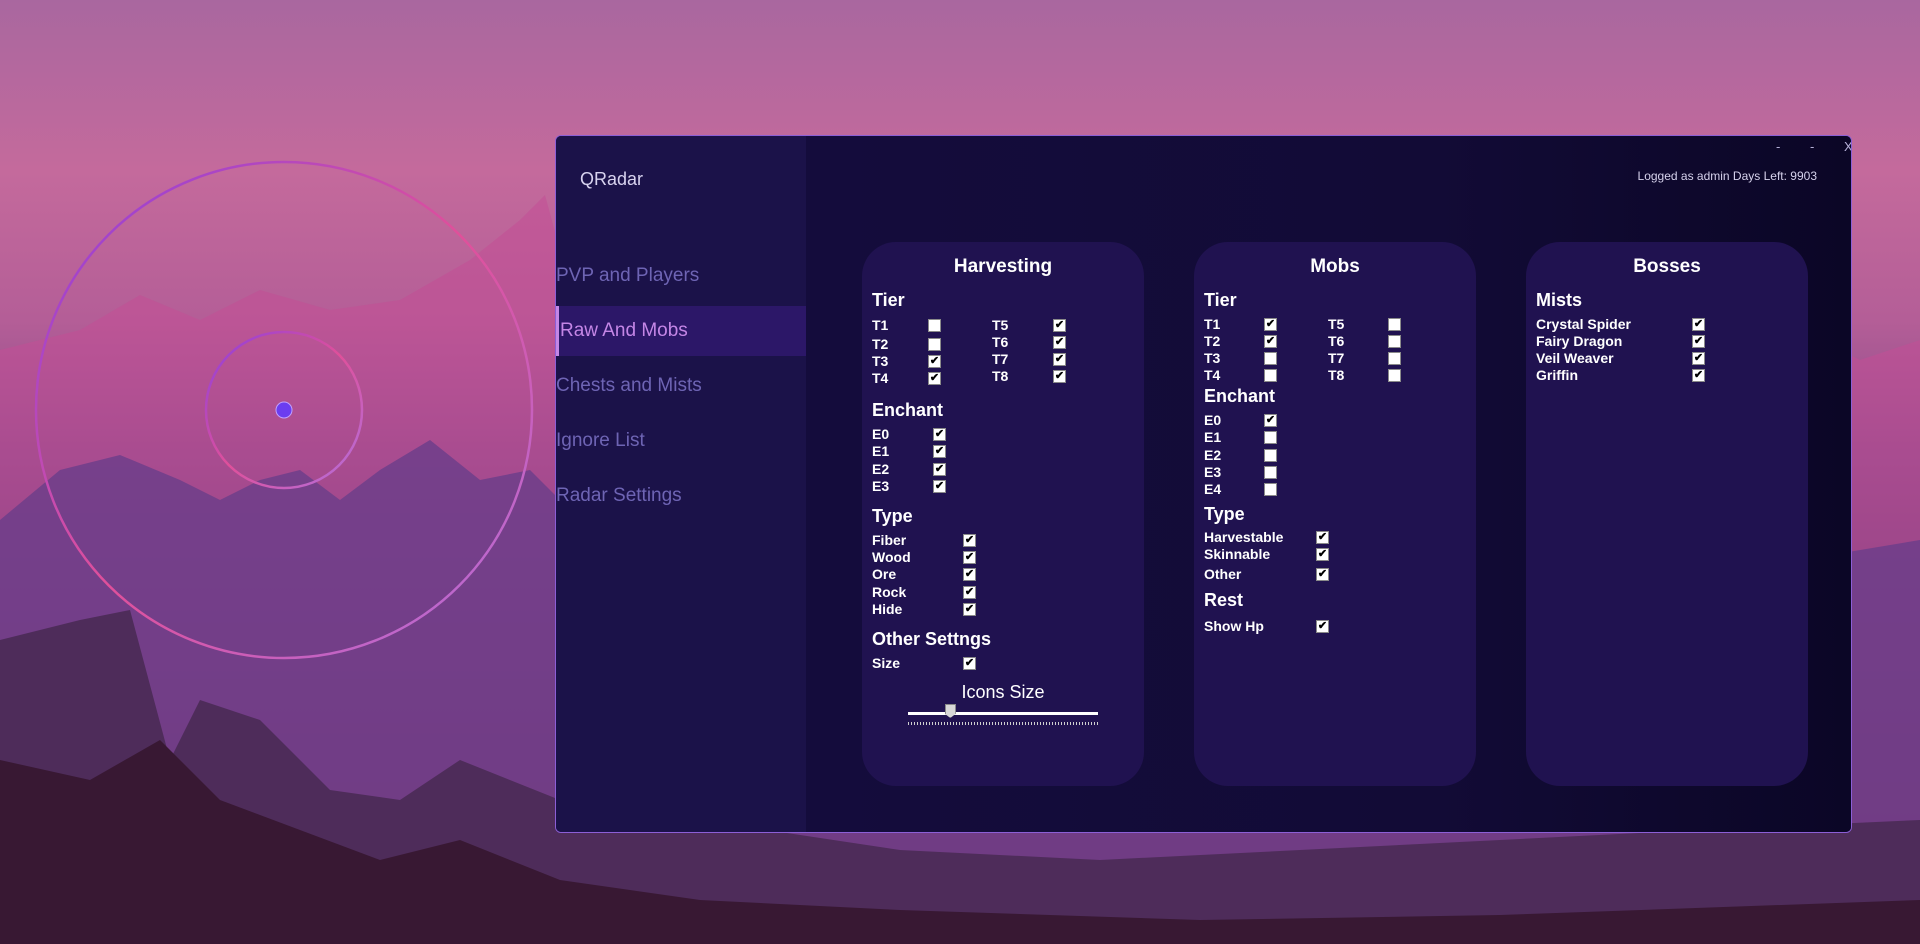 The width and height of the screenshot is (1920, 944). Describe the element at coordinates (1698, 358) in the screenshot. I see `checkbox-b-veil-weaver: ✔` at that location.